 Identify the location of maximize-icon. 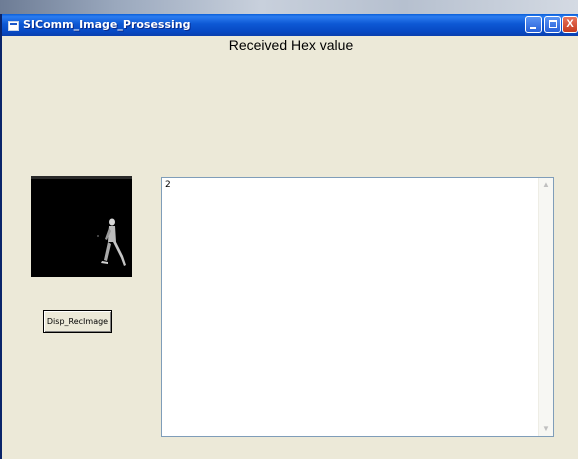
(553, 24).